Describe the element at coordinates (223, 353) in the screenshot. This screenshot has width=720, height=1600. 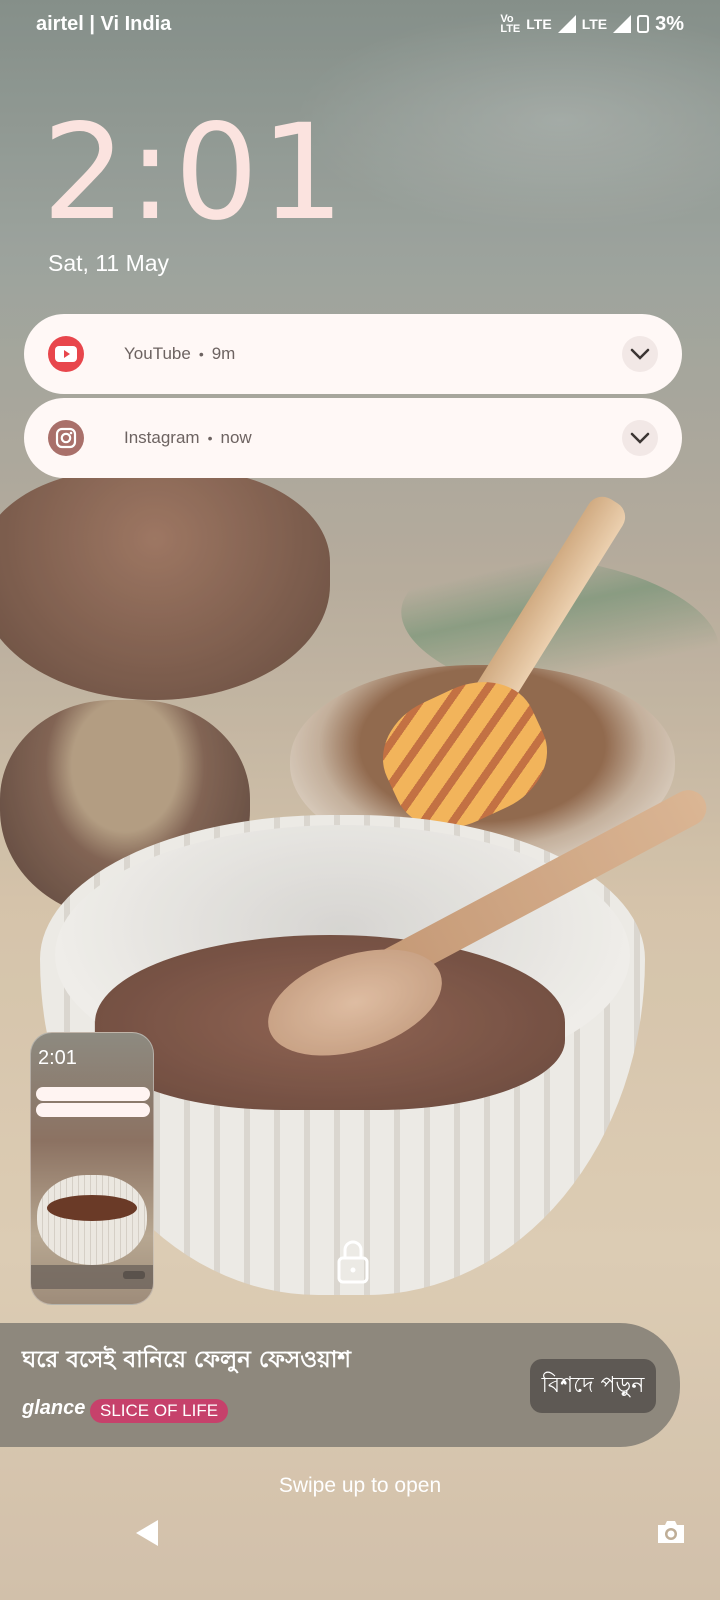
I see `notification-time: 9m` at that location.